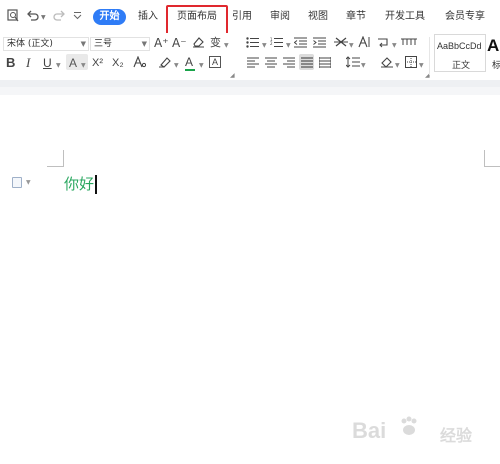 Image resolution: width=500 pixels, height=464 pixels. What do you see at coordinates (197, 20) in the screenshot?
I see `page-layout-highlight-box` at bounding box center [197, 20].